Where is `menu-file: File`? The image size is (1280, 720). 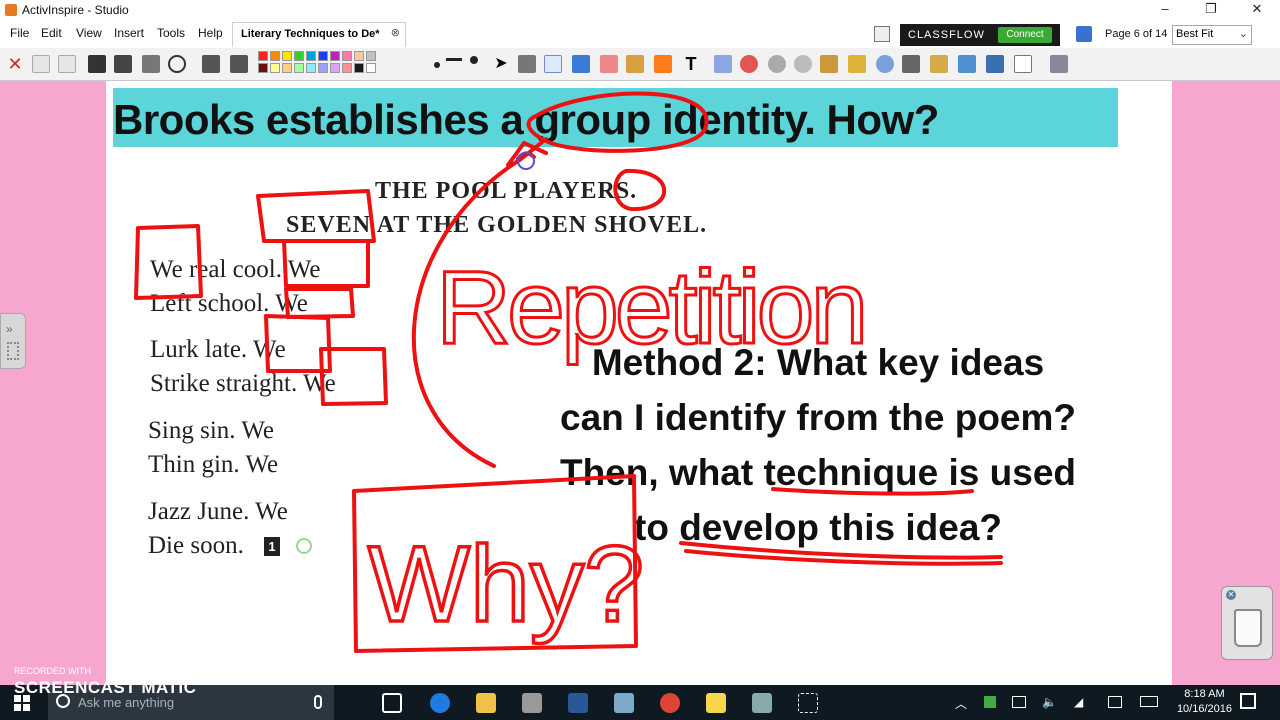
menu-file: File is located at coordinates (19, 33).